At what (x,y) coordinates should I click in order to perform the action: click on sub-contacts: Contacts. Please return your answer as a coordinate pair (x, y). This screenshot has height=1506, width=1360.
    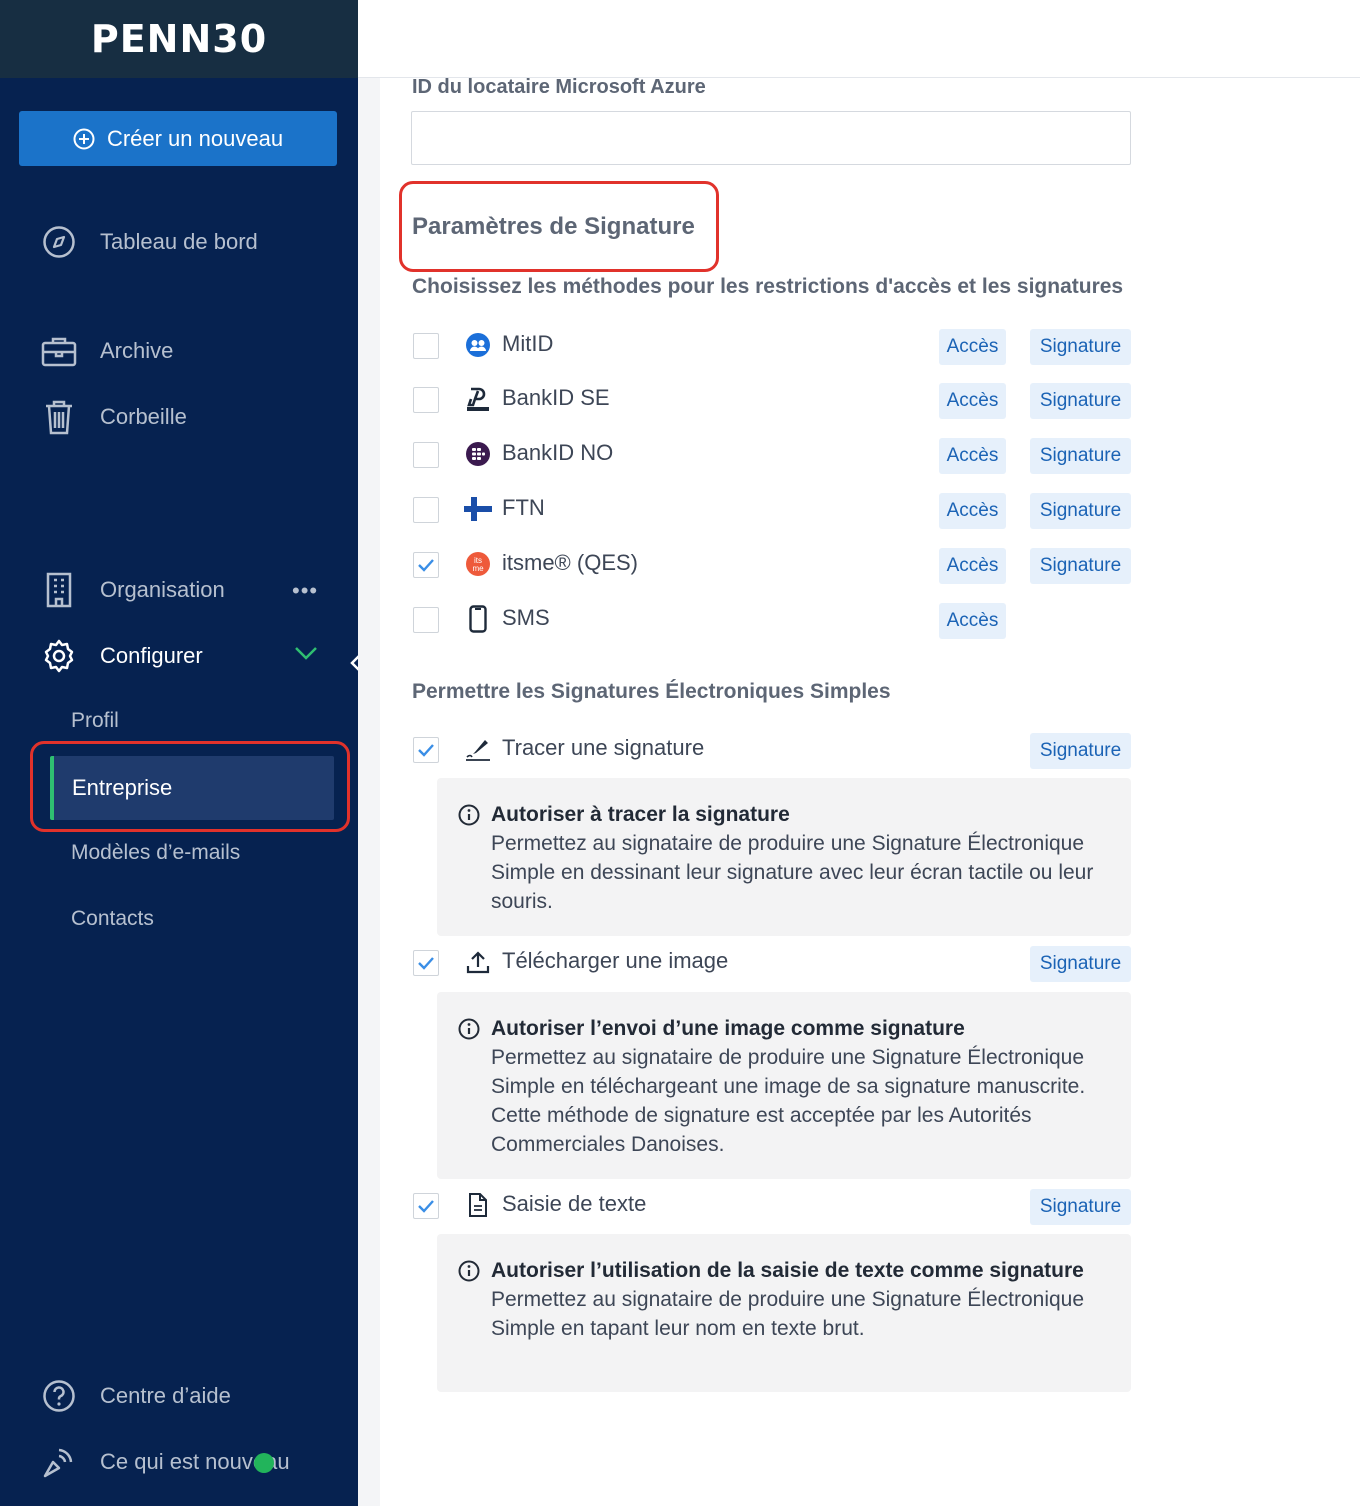
    Looking at the image, I should click on (112, 919).